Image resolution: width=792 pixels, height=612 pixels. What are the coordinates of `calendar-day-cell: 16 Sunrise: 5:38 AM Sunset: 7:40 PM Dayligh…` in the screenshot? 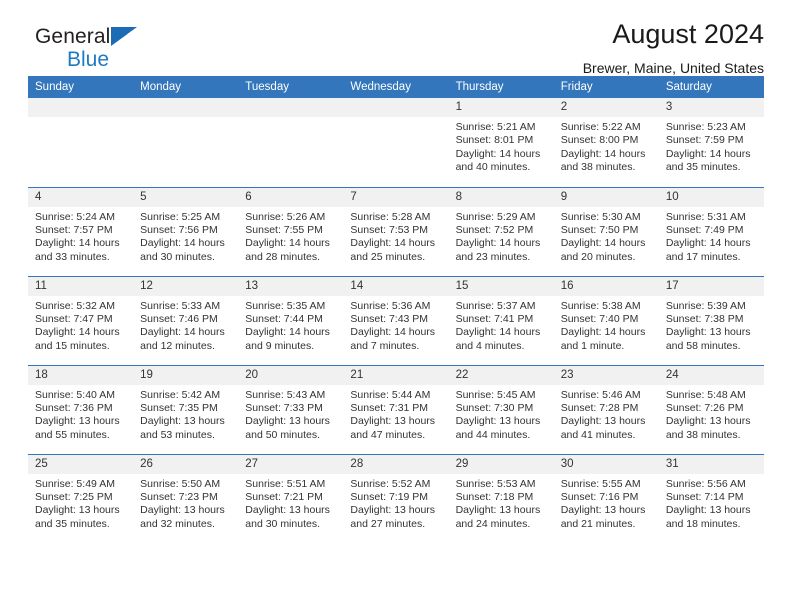 It's located at (606, 320).